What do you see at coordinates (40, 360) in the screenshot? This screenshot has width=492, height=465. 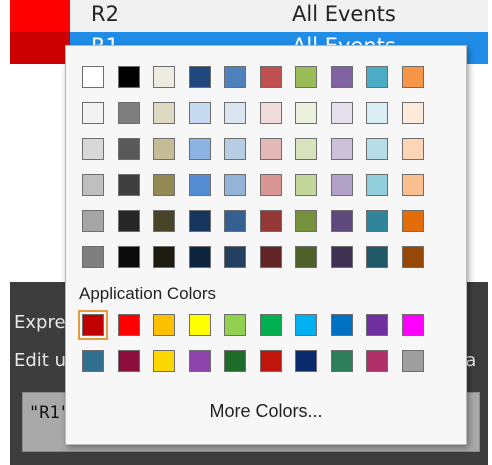 I see `edit-hint-label: Edit u` at bounding box center [40, 360].